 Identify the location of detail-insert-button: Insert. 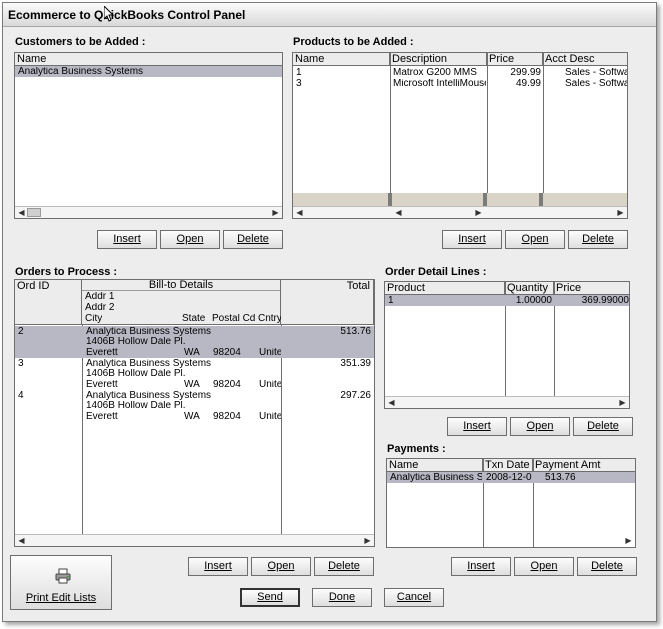
(477, 426).